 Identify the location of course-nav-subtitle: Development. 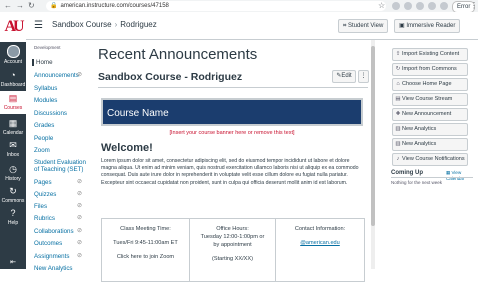
(47, 47).